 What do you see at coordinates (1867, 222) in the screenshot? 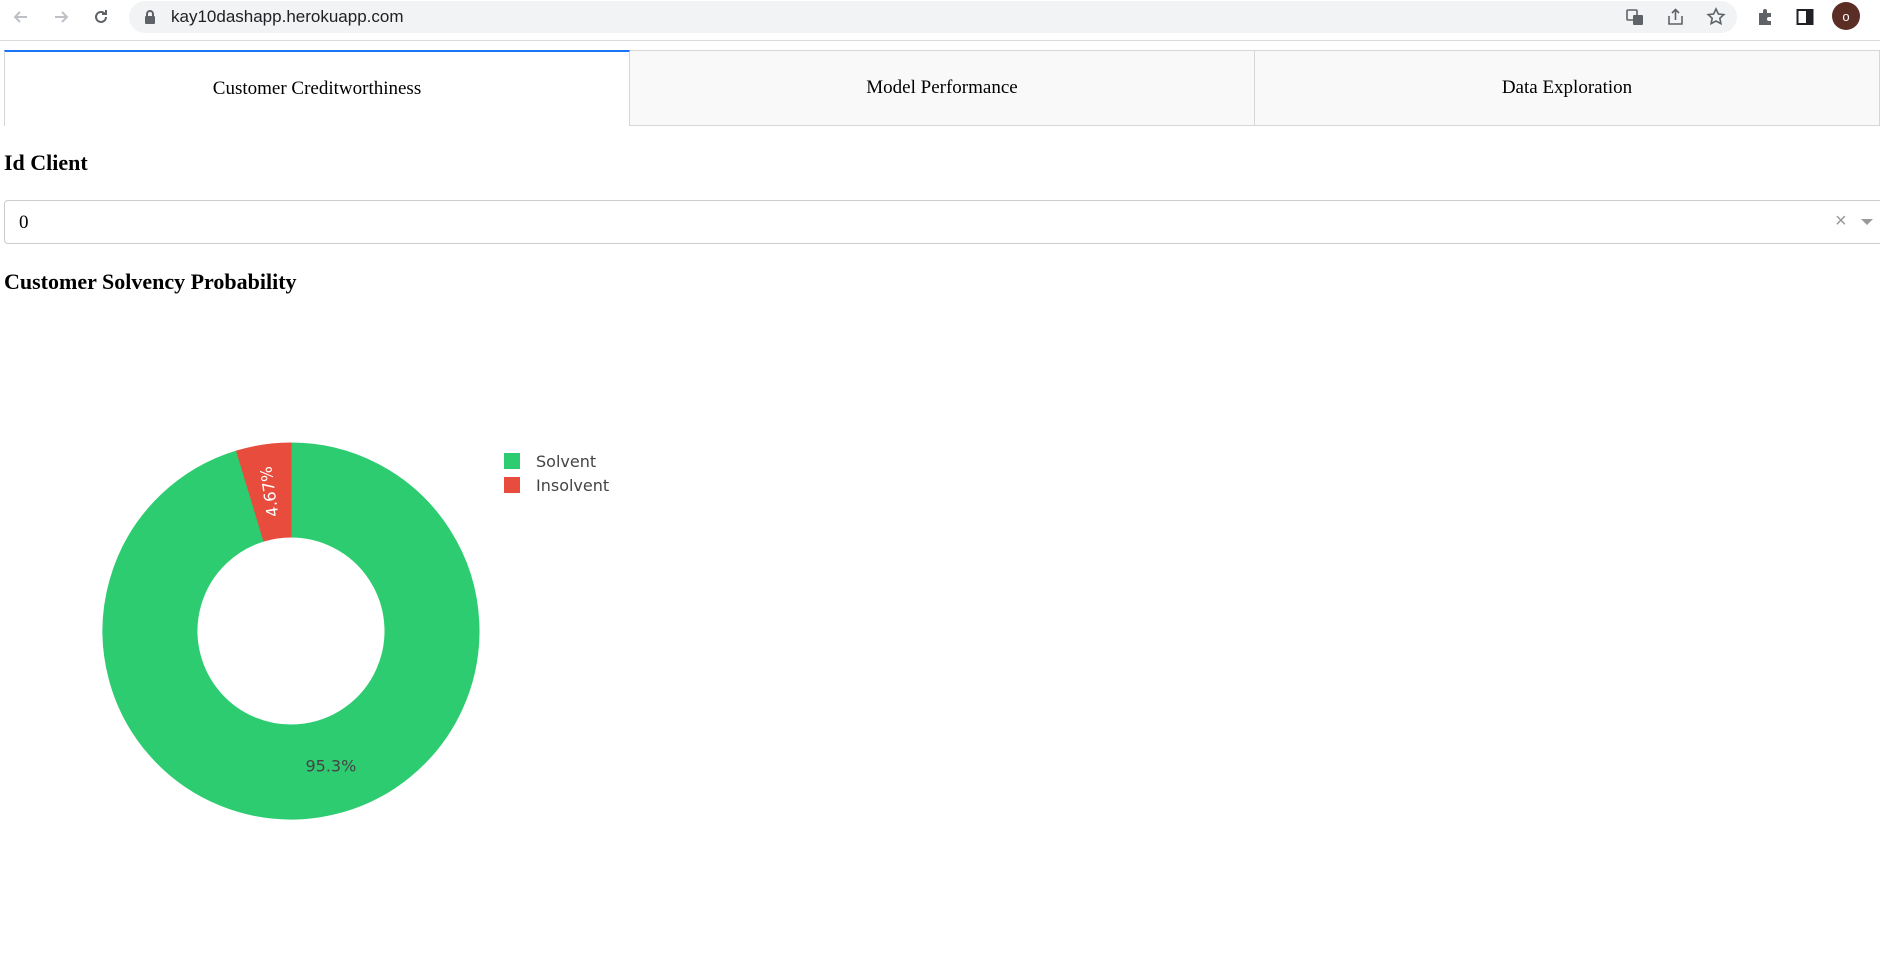
I see `chevron-down-icon` at bounding box center [1867, 222].